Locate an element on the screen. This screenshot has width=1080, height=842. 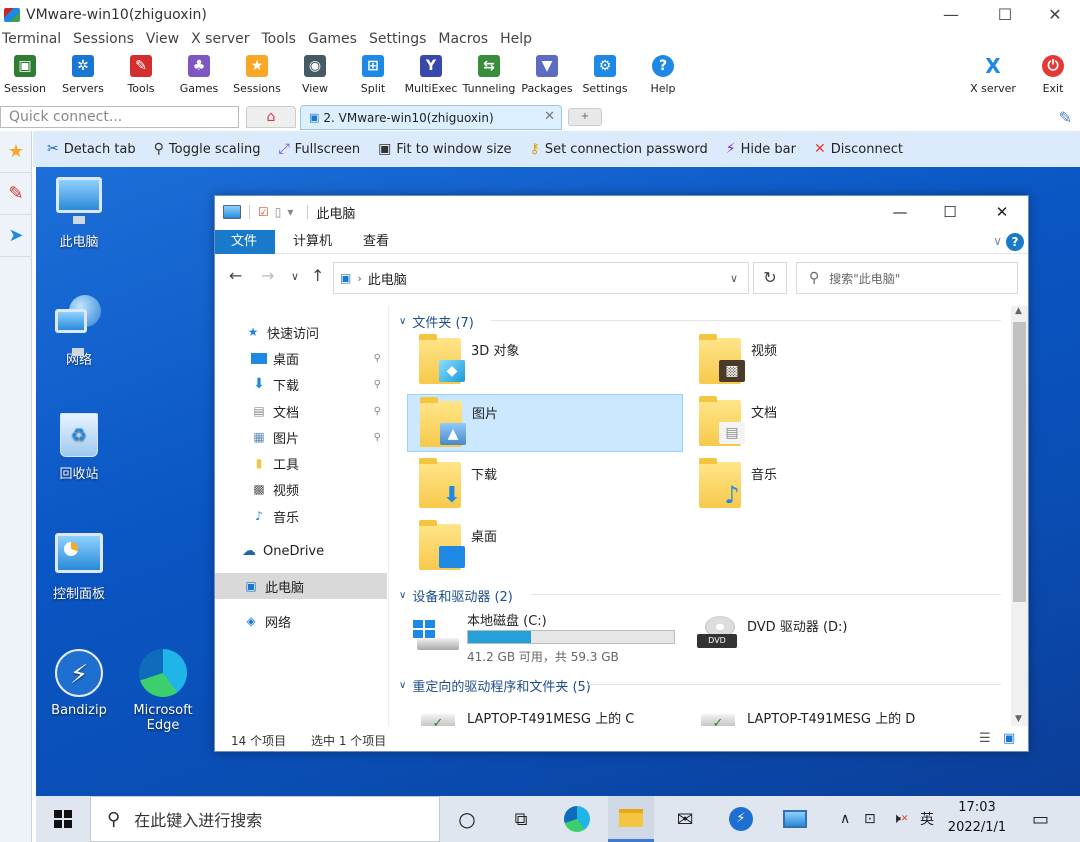
nav-tools: ▮ 工具 is located at coordinates (301, 463).